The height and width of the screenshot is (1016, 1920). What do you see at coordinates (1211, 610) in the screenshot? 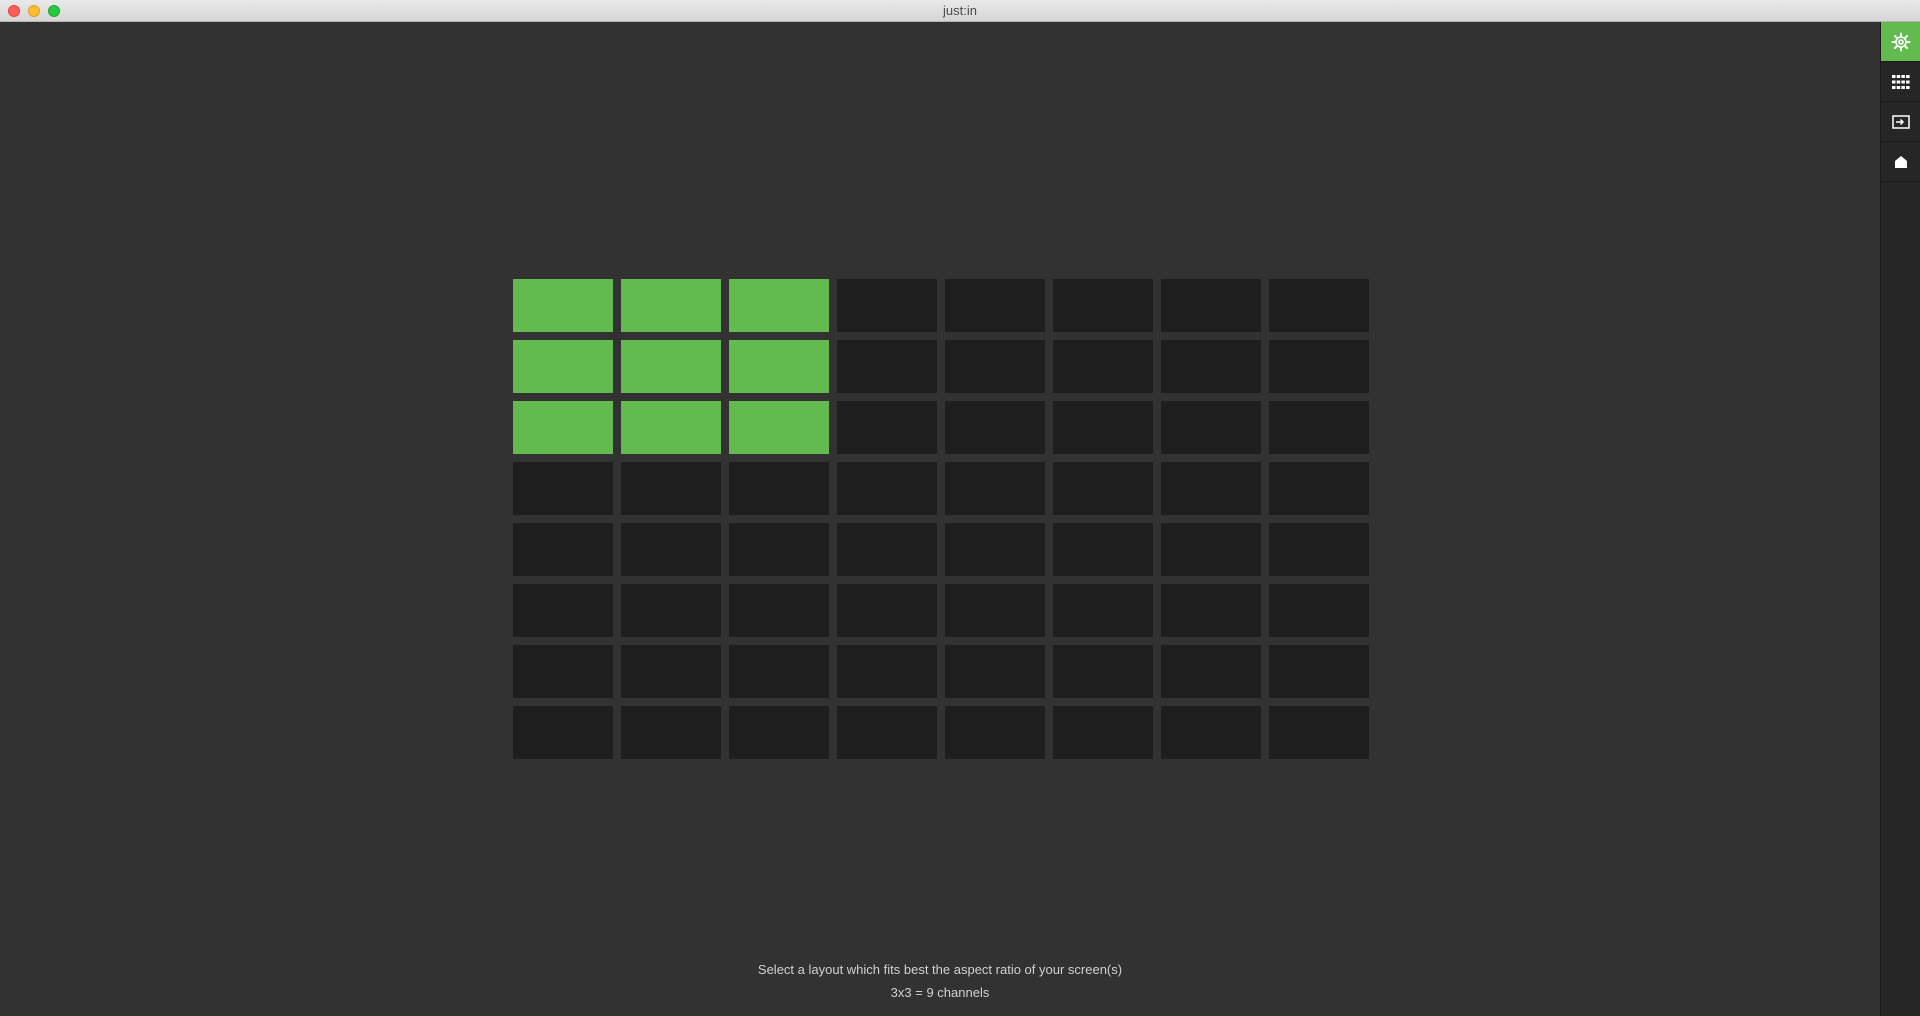
I see `layout-cell-6x7` at bounding box center [1211, 610].